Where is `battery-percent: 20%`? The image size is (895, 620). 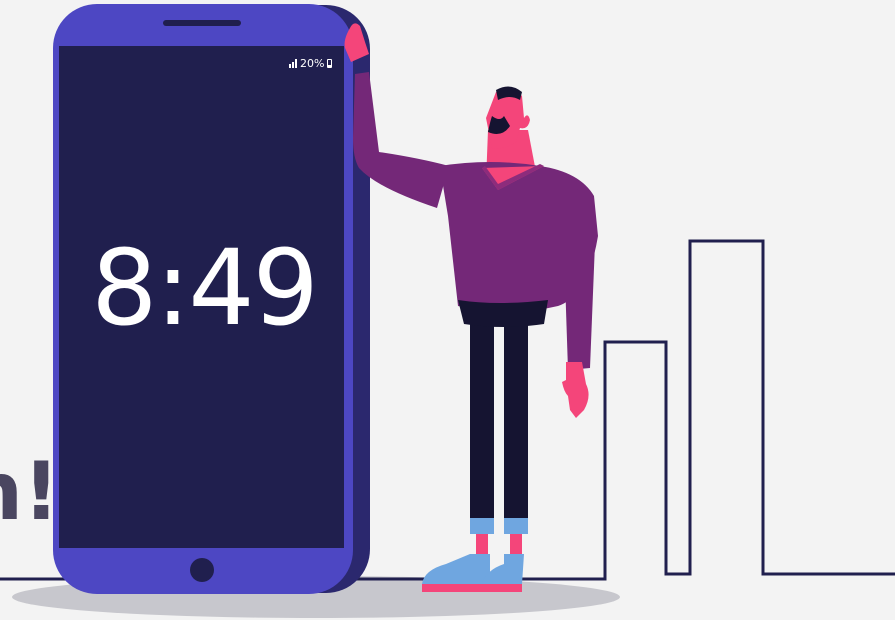
battery-percent: 20% is located at coordinates (312, 63).